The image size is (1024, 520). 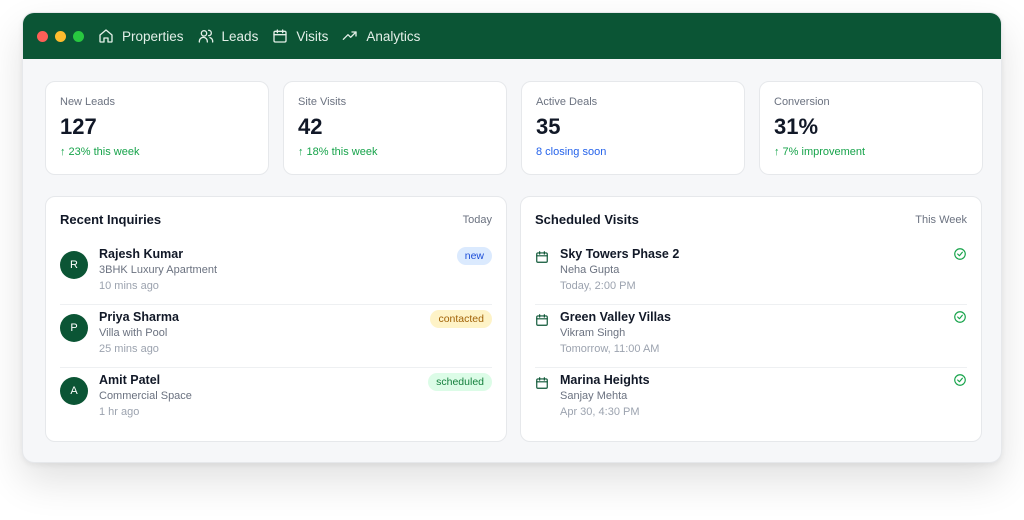 What do you see at coordinates (598, 286) in the screenshot?
I see `visit-time: Today, 2:00 PM` at bounding box center [598, 286].